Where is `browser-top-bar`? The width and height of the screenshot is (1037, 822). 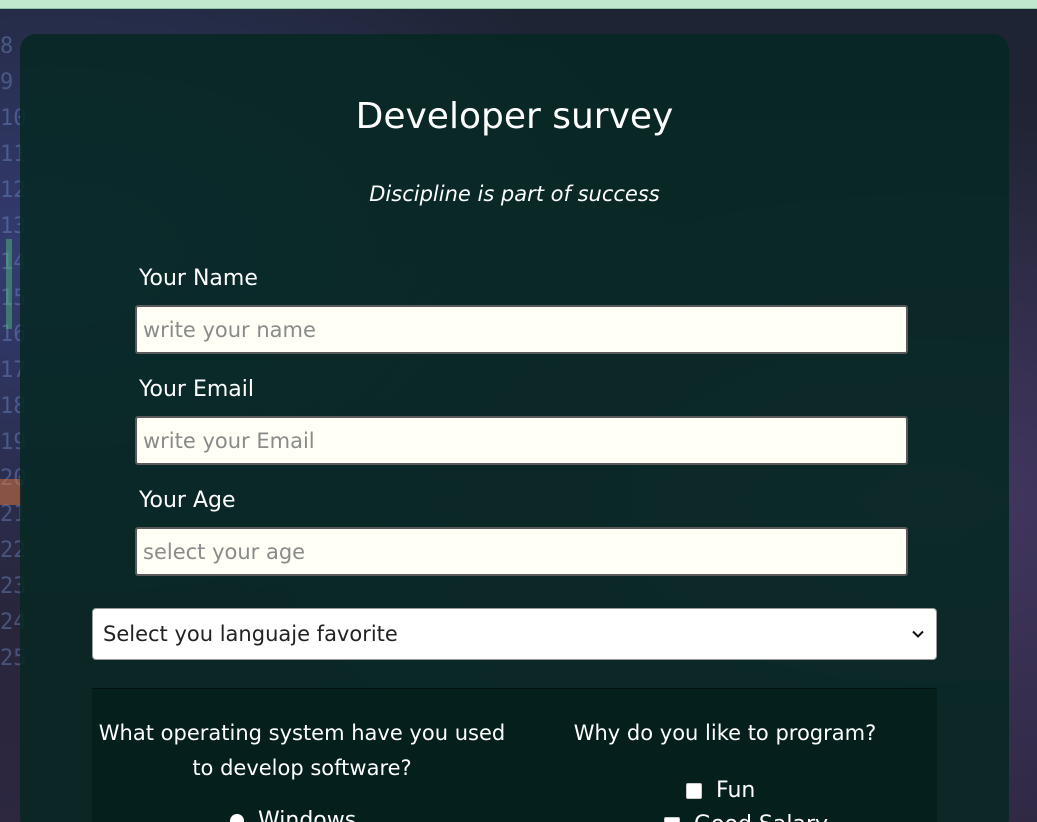
browser-top-bar is located at coordinates (518, 4).